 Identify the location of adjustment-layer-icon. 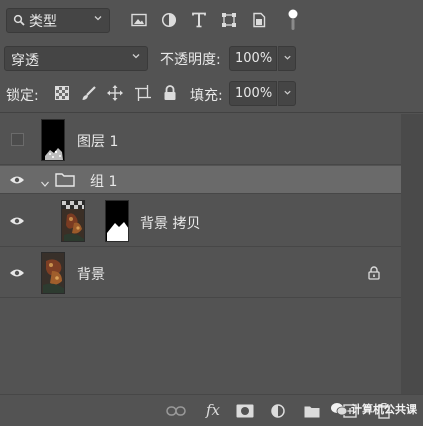
(278, 411).